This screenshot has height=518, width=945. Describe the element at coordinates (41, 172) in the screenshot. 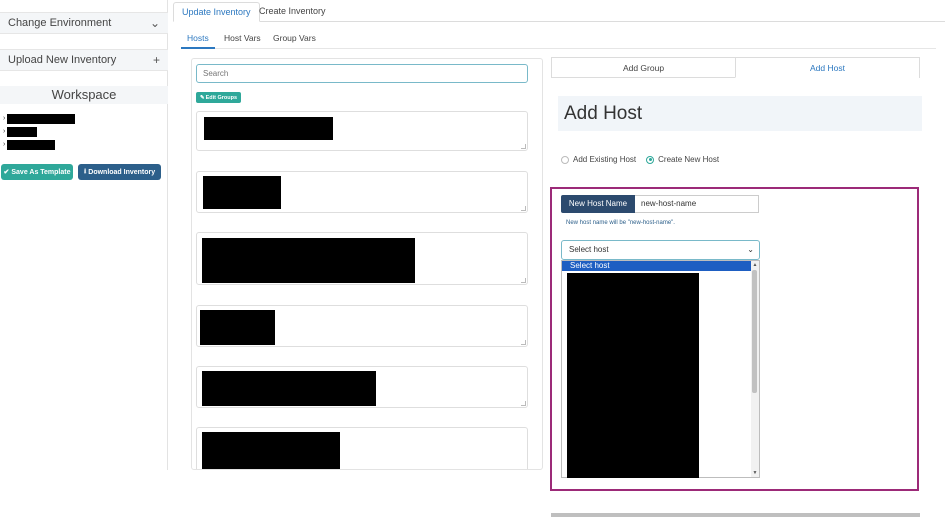

I see `save-as-template-label: Save As Template` at that location.